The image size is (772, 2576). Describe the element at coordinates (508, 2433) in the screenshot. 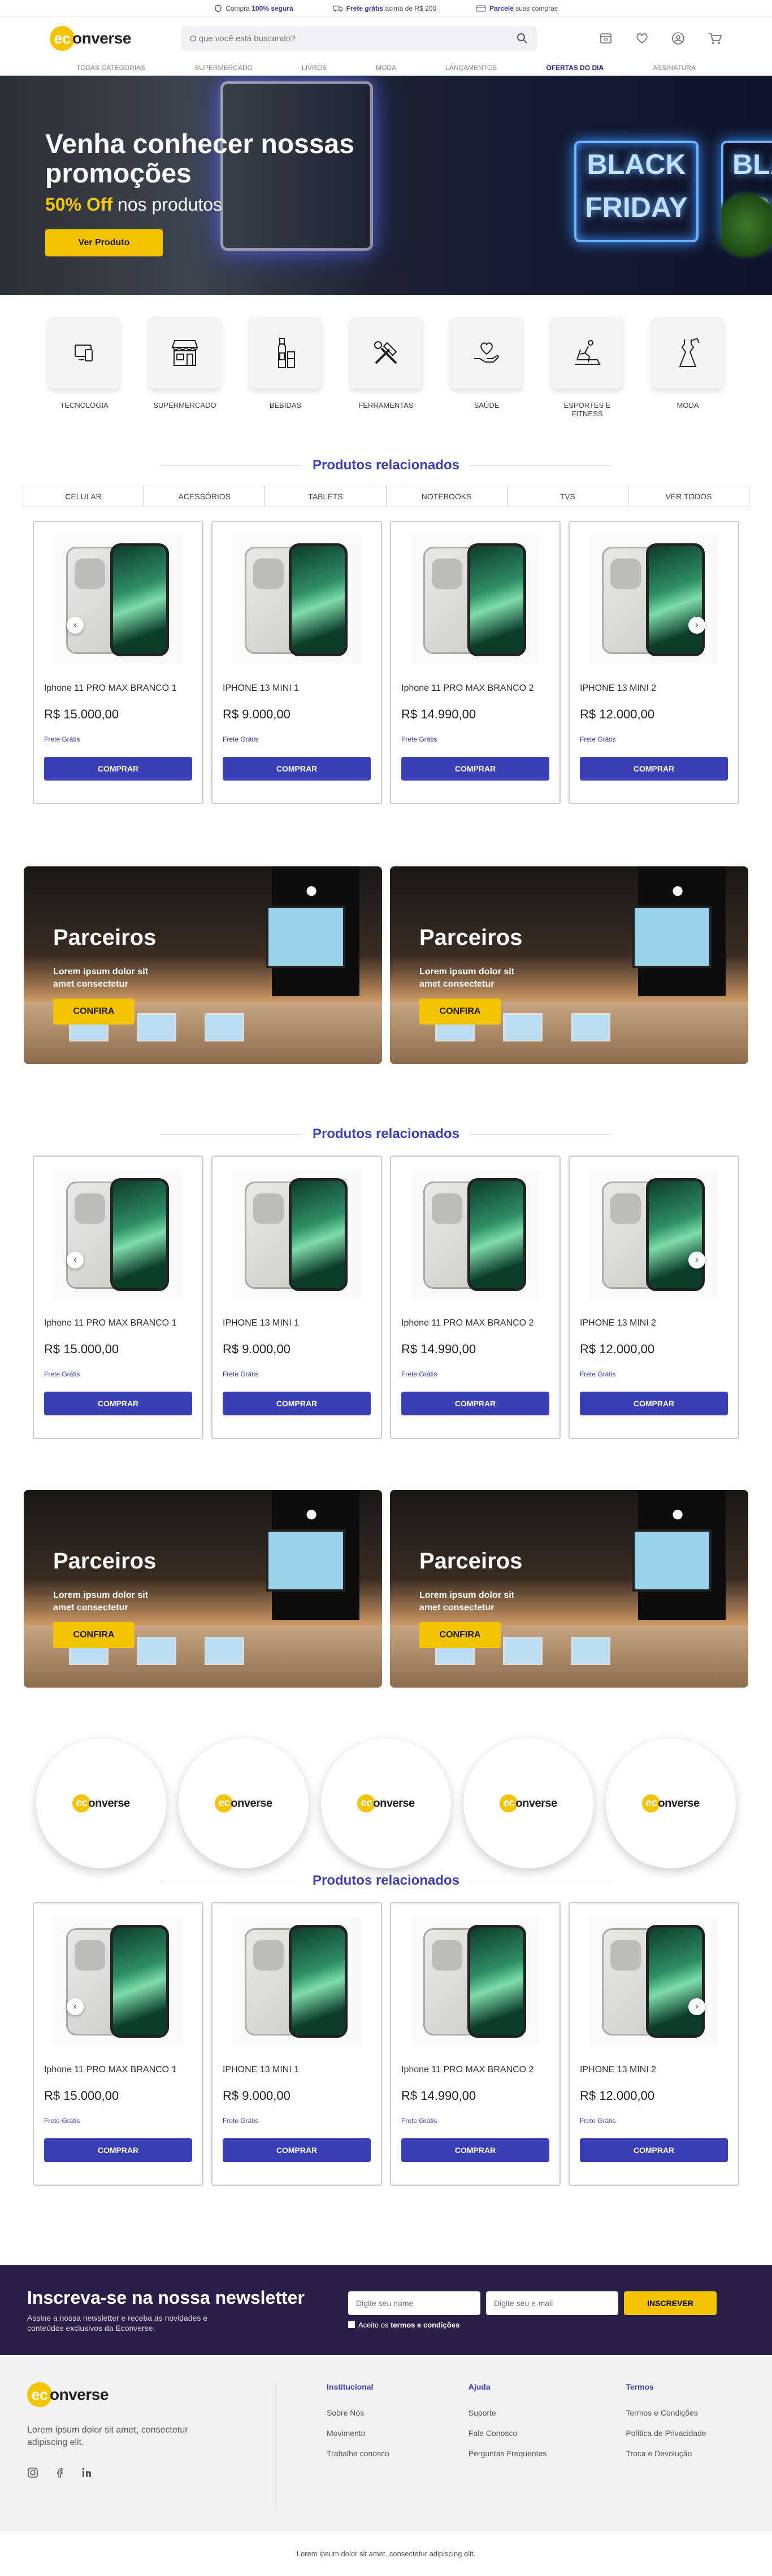

I see `footer-link: Fale Conosco` at that location.